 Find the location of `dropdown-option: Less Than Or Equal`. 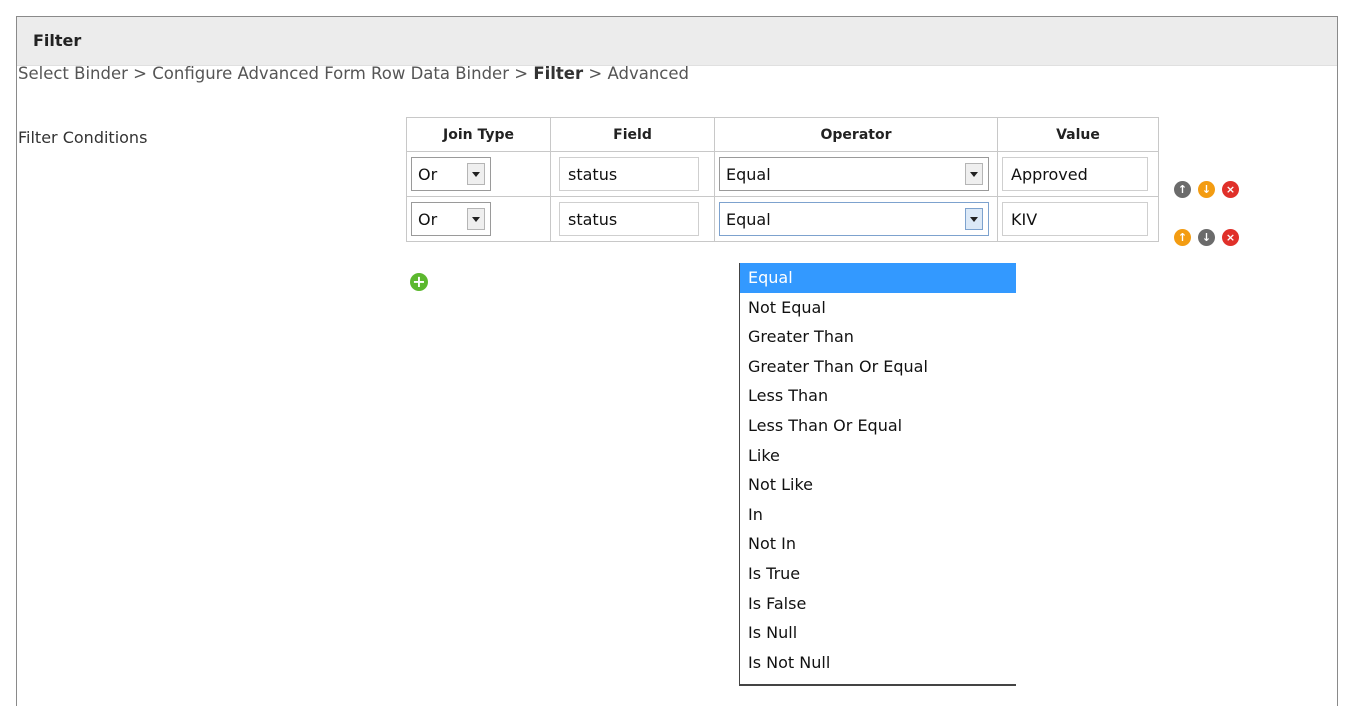

dropdown-option: Less Than Or Equal is located at coordinates (878, 426).